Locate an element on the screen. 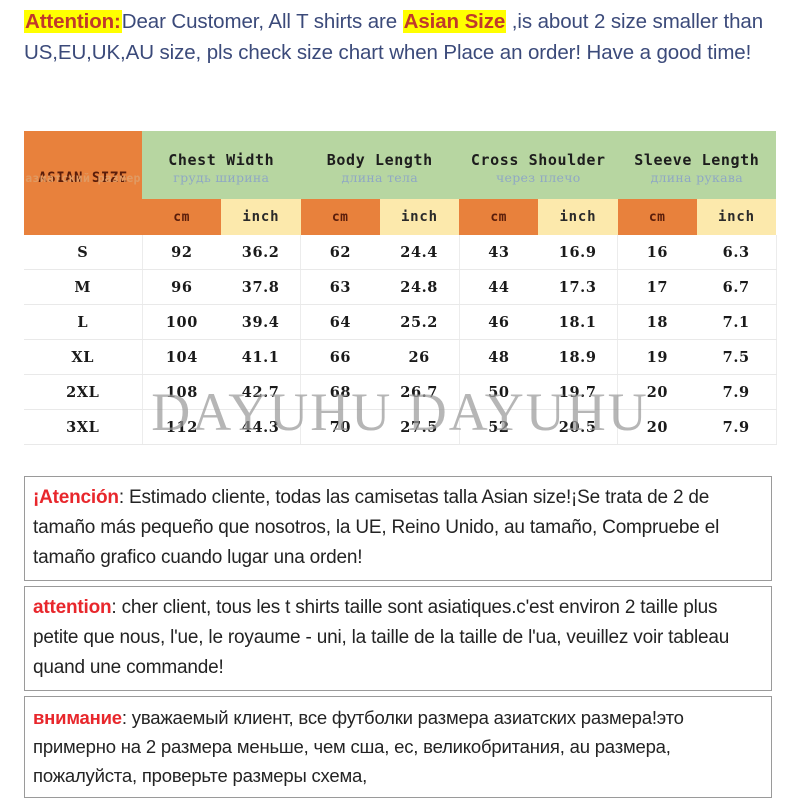 This screenshot has height=800, width=800. cell-value: 108 is located at coordinates (182, 392).